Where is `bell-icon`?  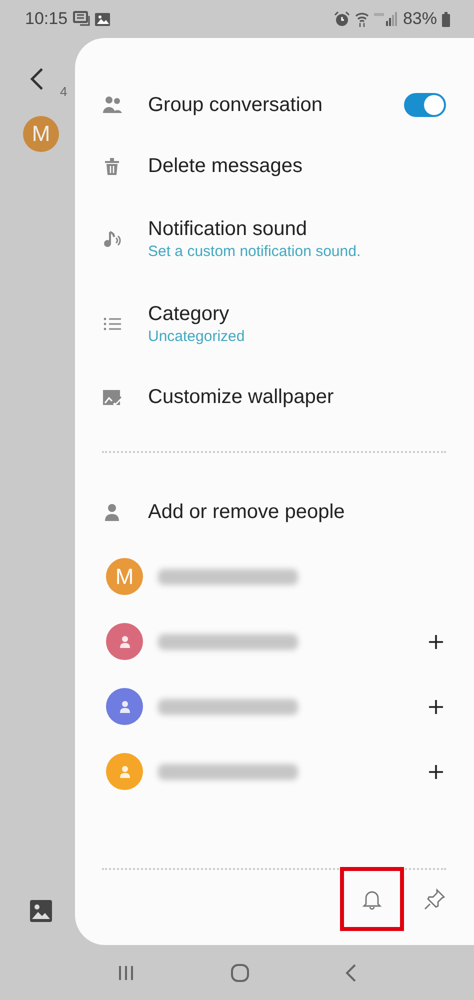 bell-icon is located at coordinates (372, 899).